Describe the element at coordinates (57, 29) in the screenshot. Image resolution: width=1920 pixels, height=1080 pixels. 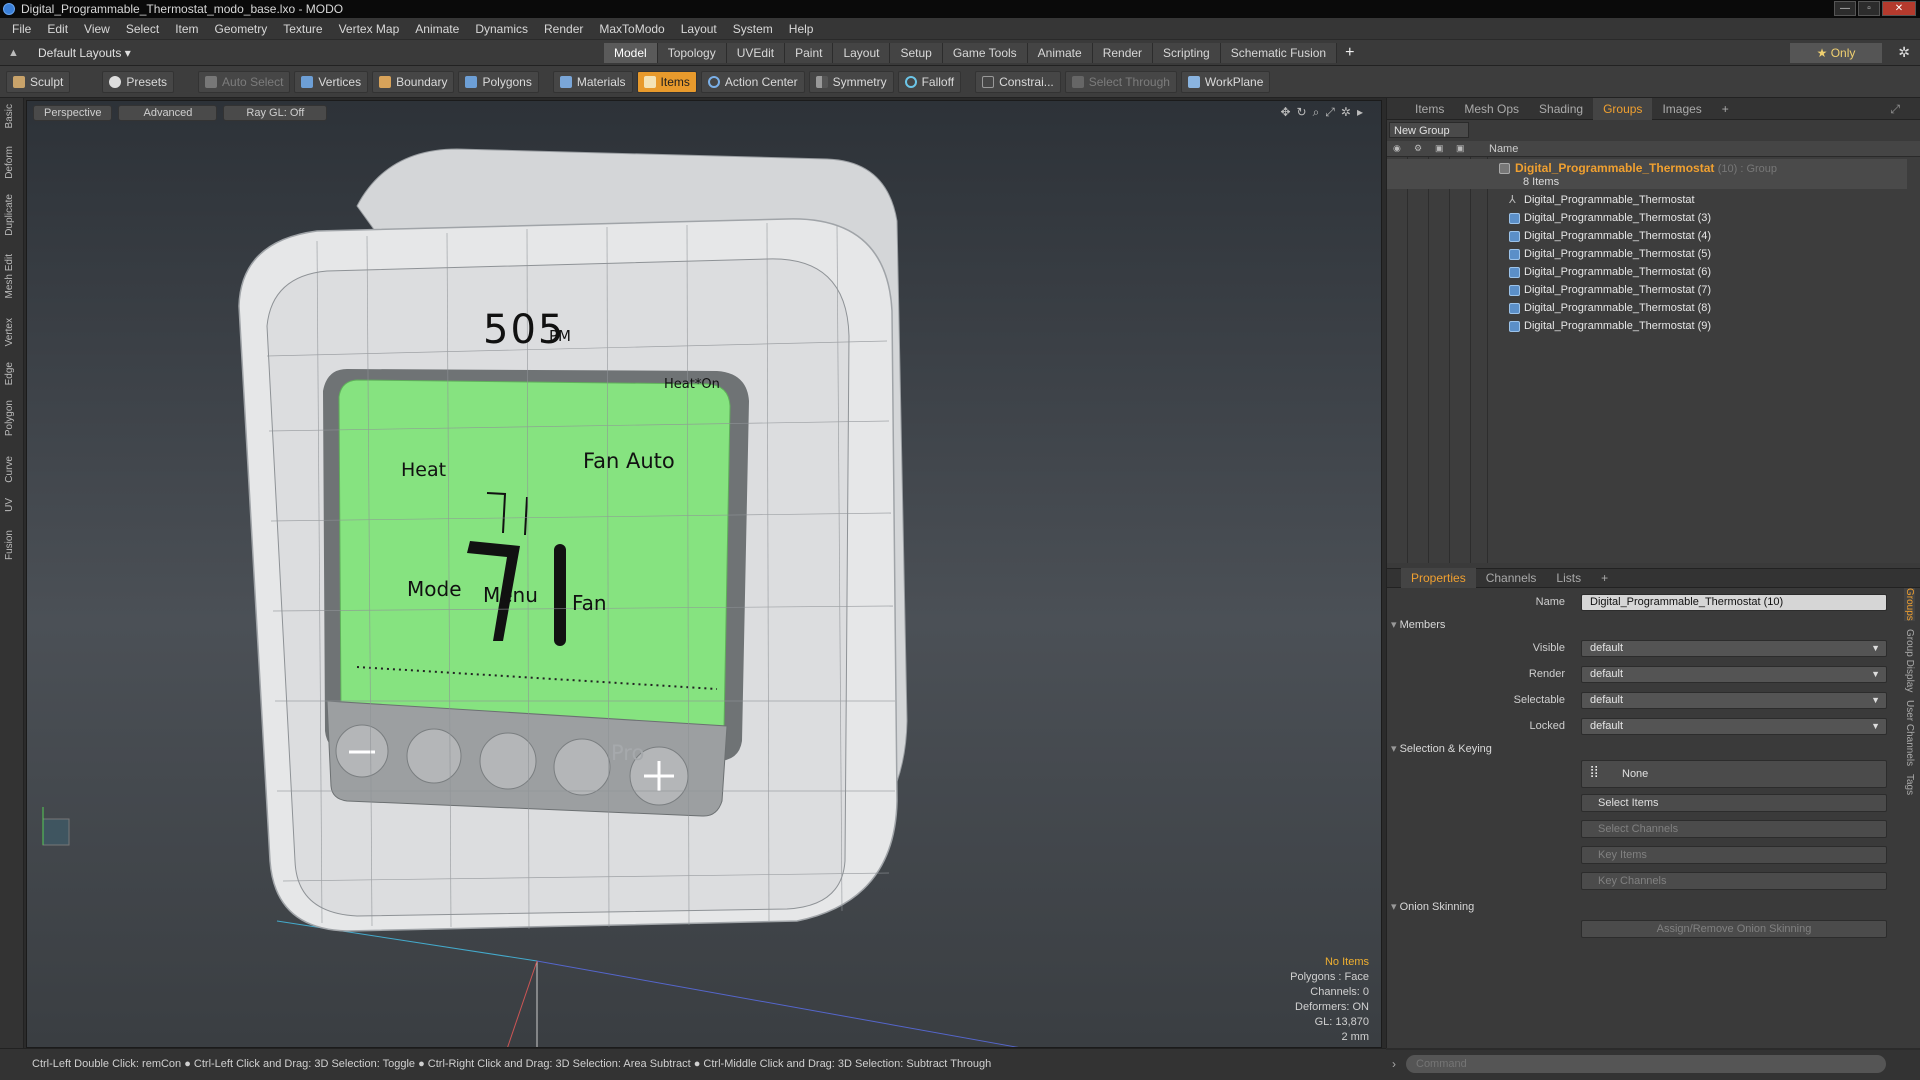
I see `menu-edit: Edit` at that location.